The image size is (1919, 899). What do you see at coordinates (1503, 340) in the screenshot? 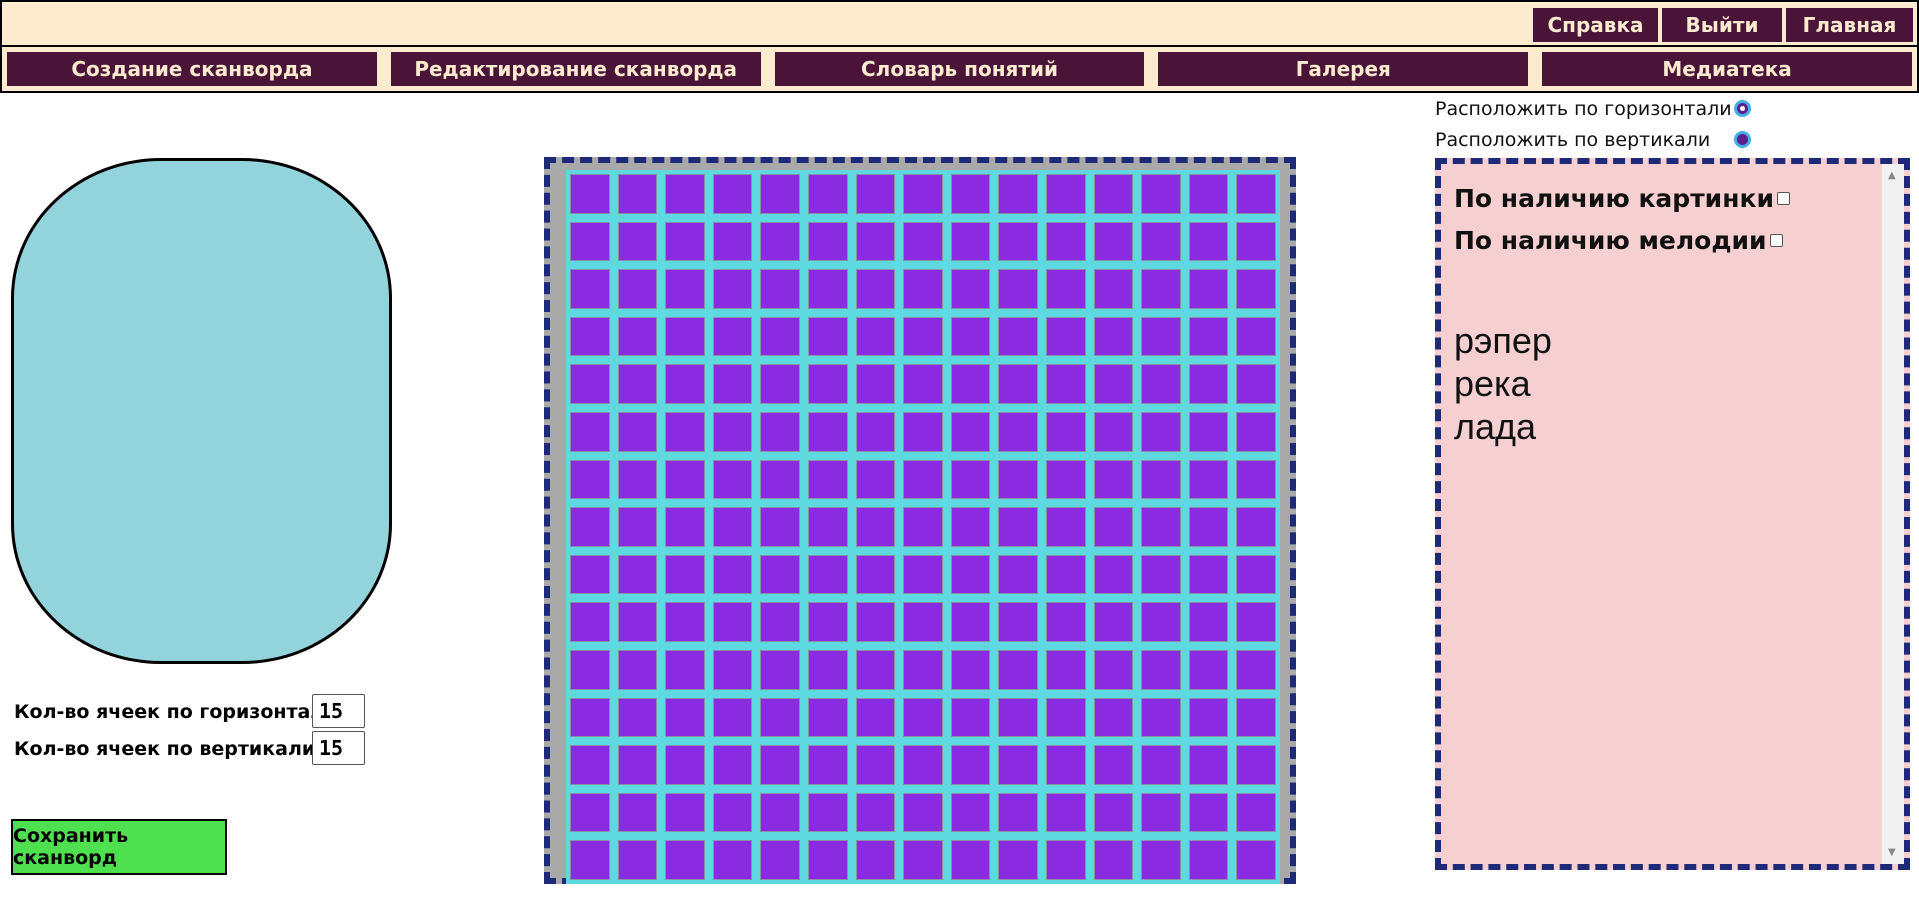
I see `word-item: рэпер` at bounding box center [1503, 340].